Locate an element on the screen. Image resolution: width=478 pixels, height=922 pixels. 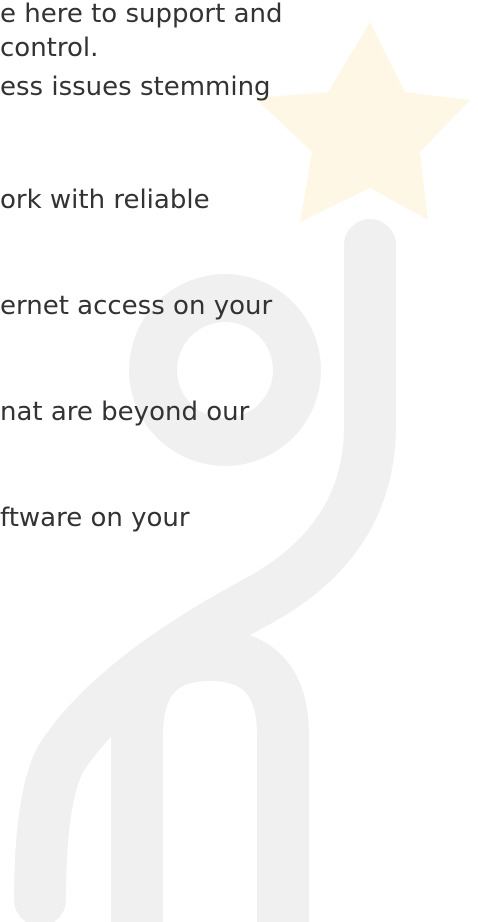
arch-stroke is located at coordinates (210, 775).